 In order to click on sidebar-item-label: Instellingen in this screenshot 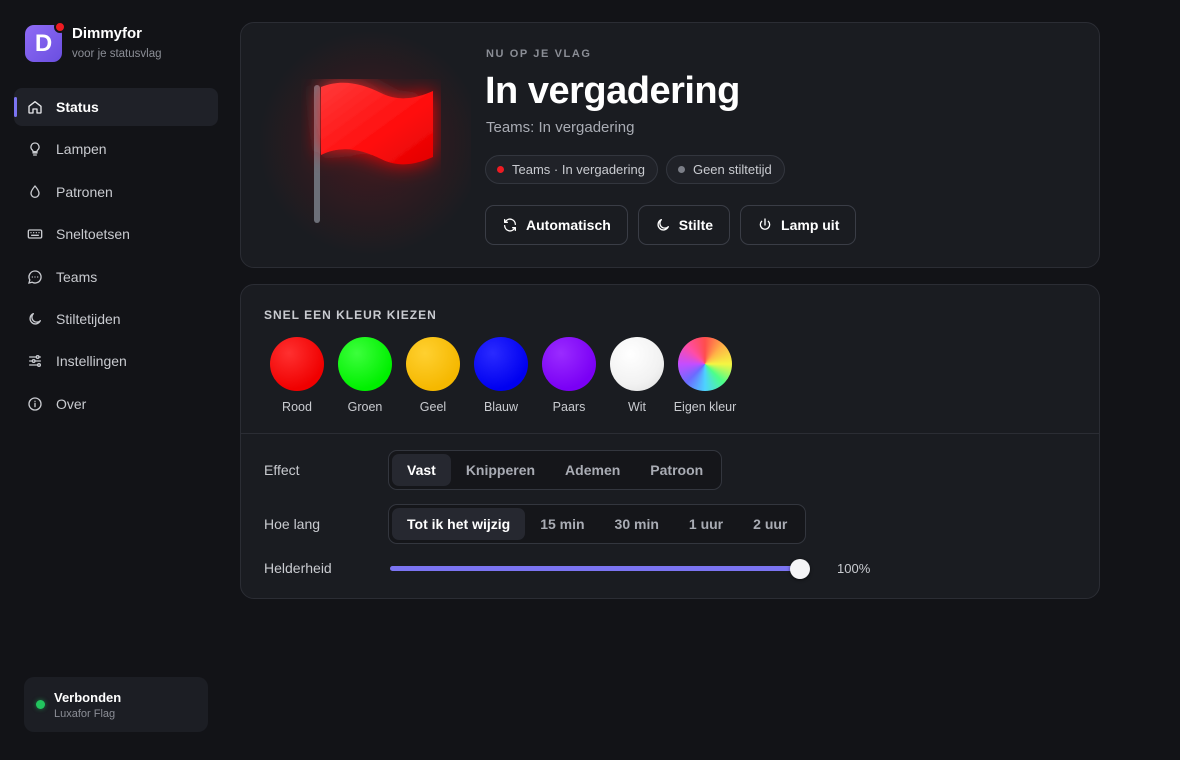, I will do `click(91, 361)`.